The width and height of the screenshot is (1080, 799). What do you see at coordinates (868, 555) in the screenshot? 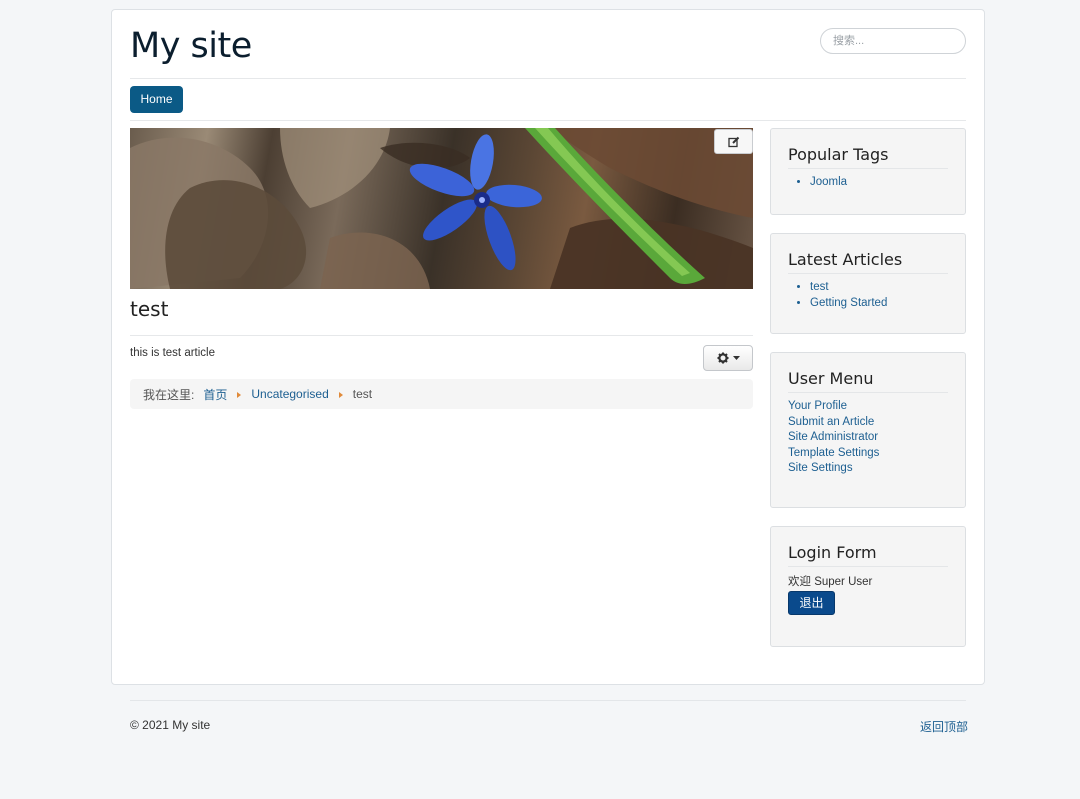
I see `login-form-title: Login Form` at bounding box center [868, 555].